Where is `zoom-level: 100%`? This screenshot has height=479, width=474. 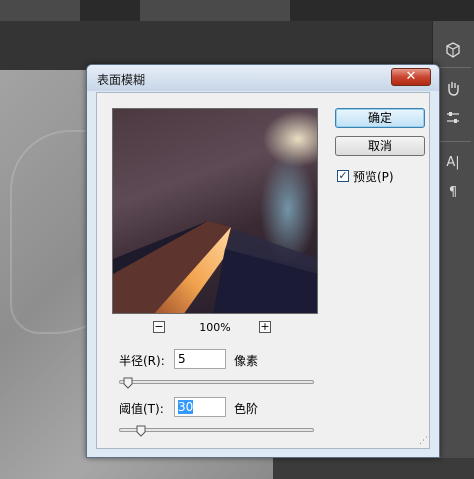 zoom-level: 100% is located at coordinates (215, 327).